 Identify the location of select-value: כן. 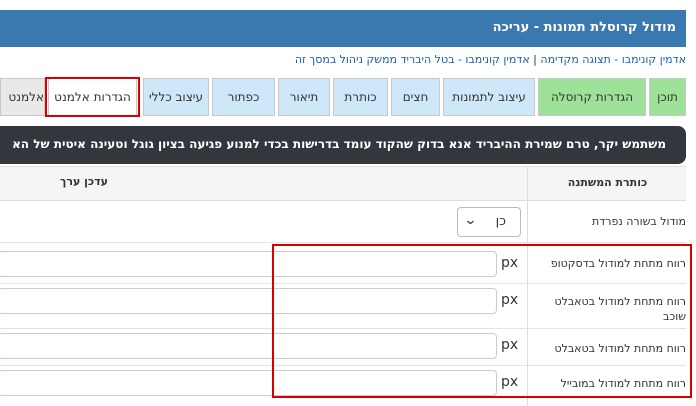
(500, 221).